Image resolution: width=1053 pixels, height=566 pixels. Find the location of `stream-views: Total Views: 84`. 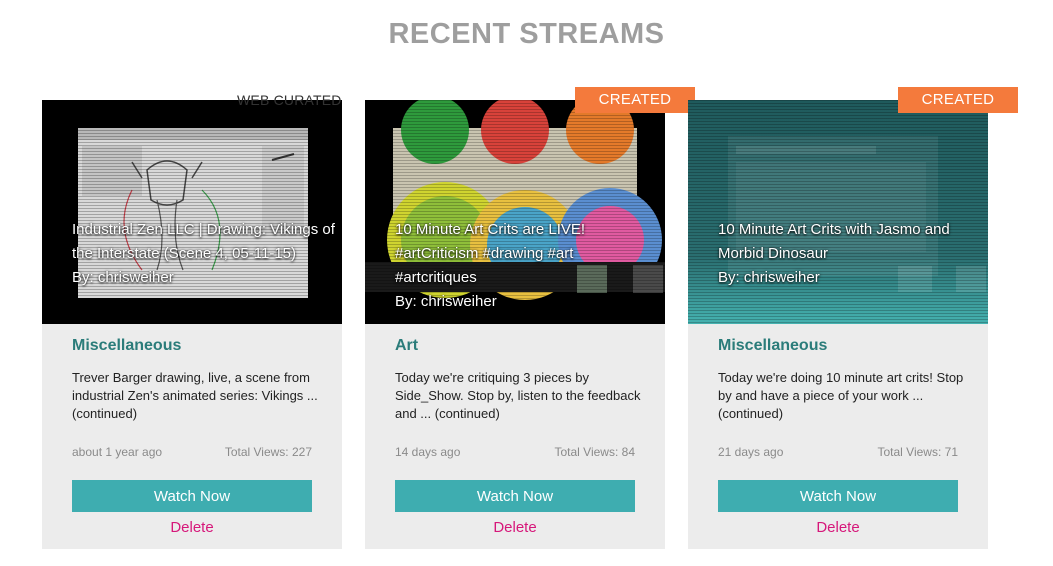

stream-views: Total Views: 84 is located at coordinates (595, 452).